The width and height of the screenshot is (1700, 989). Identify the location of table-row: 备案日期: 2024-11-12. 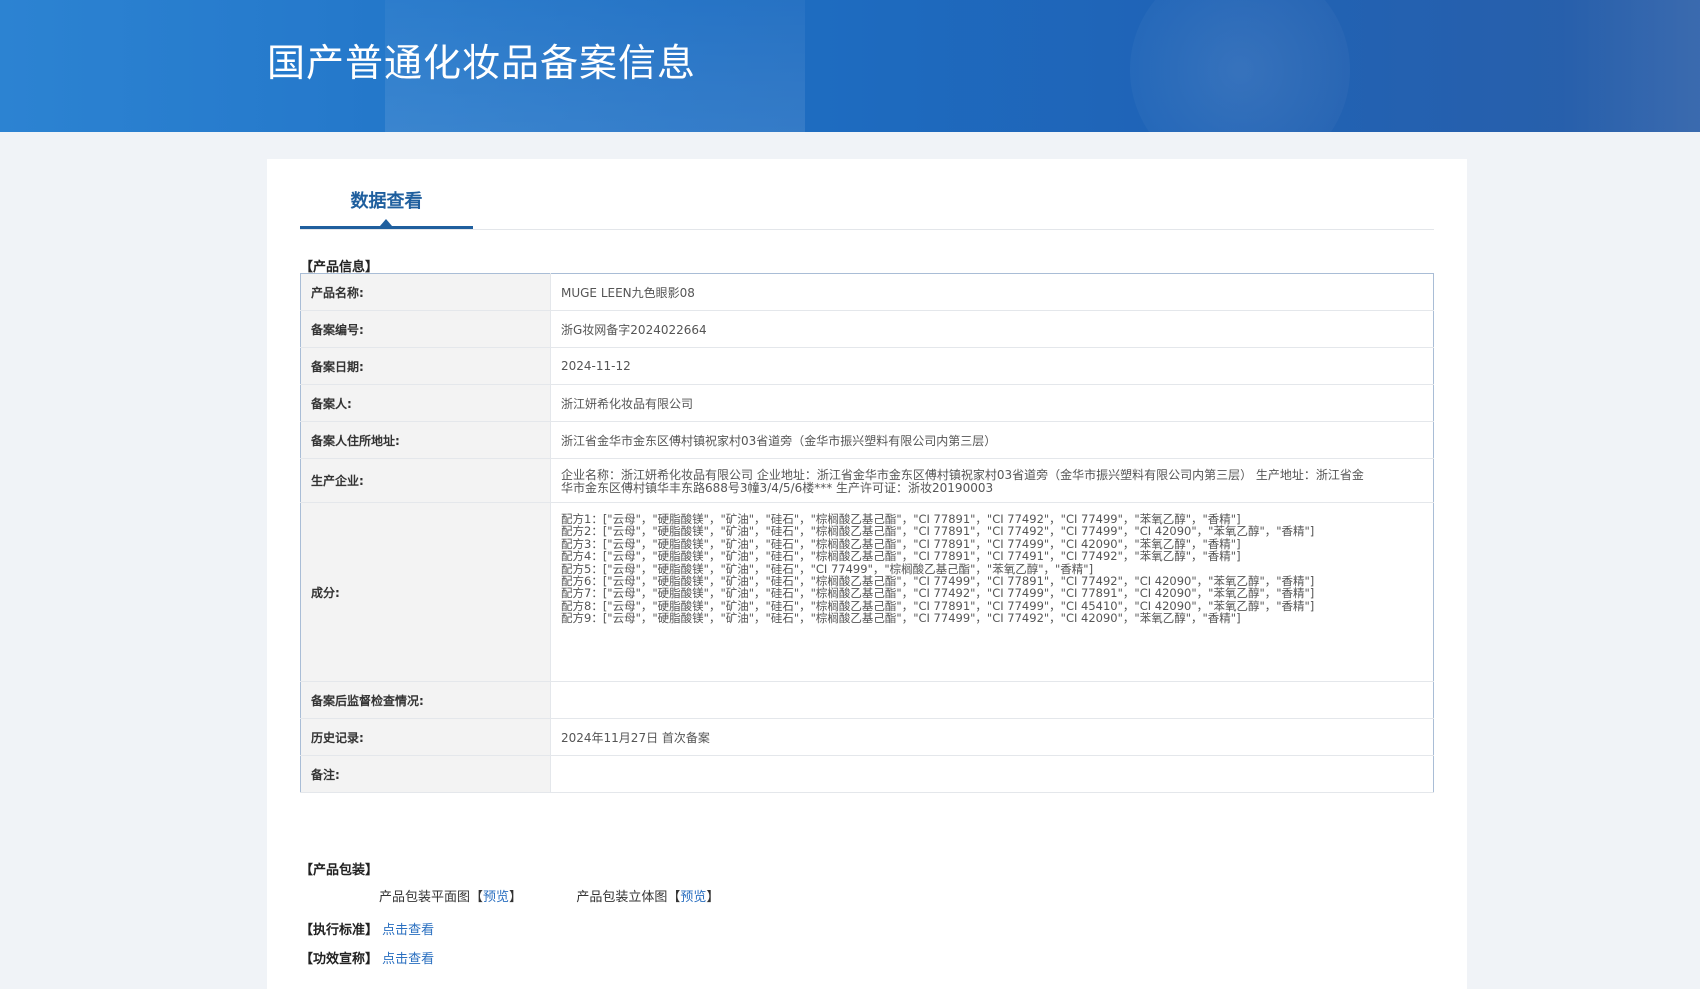
(867, 366).